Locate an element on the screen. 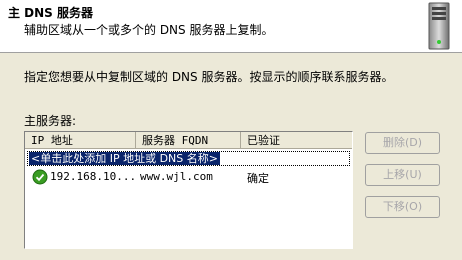  move-up-button: 上移(U) is located at coordinates (402, 175).